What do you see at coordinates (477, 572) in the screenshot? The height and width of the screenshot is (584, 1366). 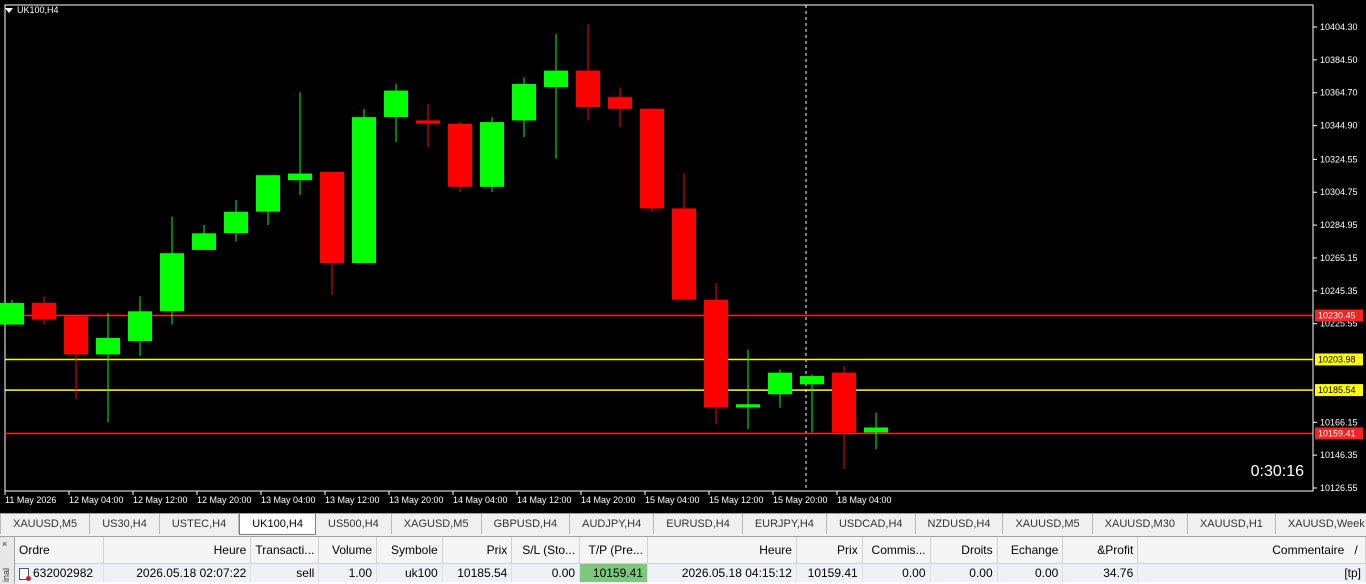 I see `cell-price-open: 10185.54` at bounding box center [477, 572].